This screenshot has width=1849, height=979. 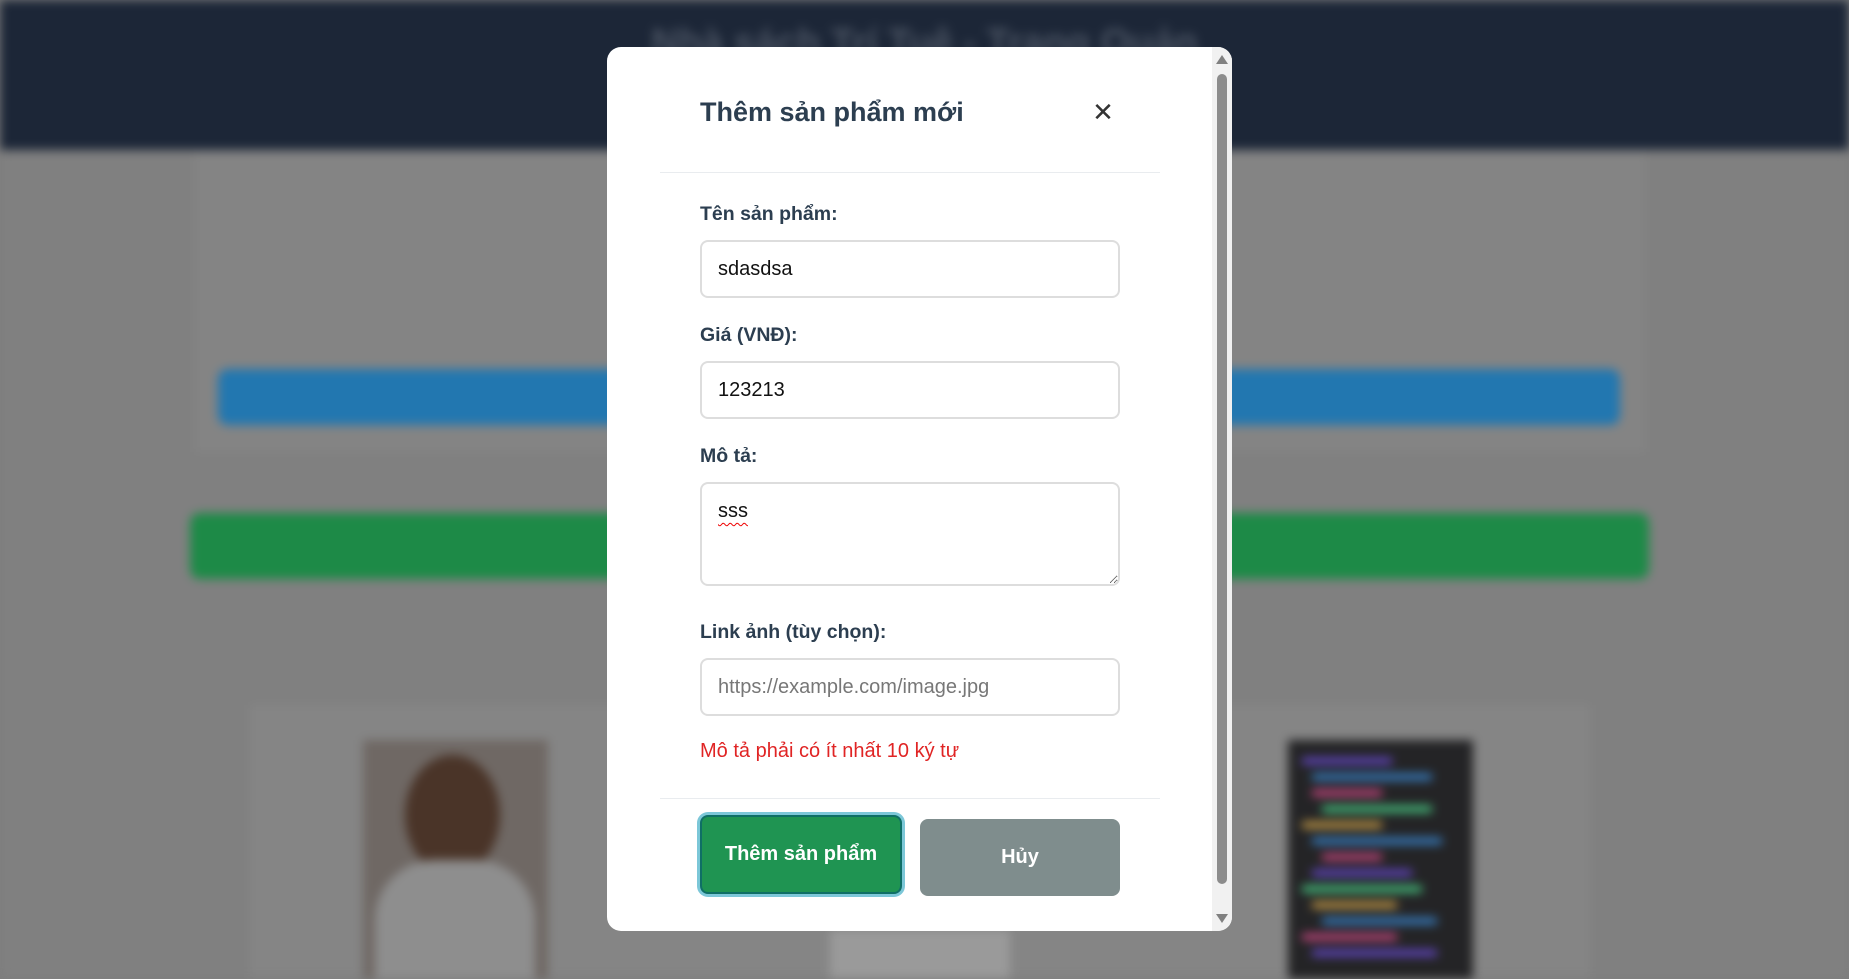 I want to click on scroll-up-arrow-icon, so click(x=1222, y=59).